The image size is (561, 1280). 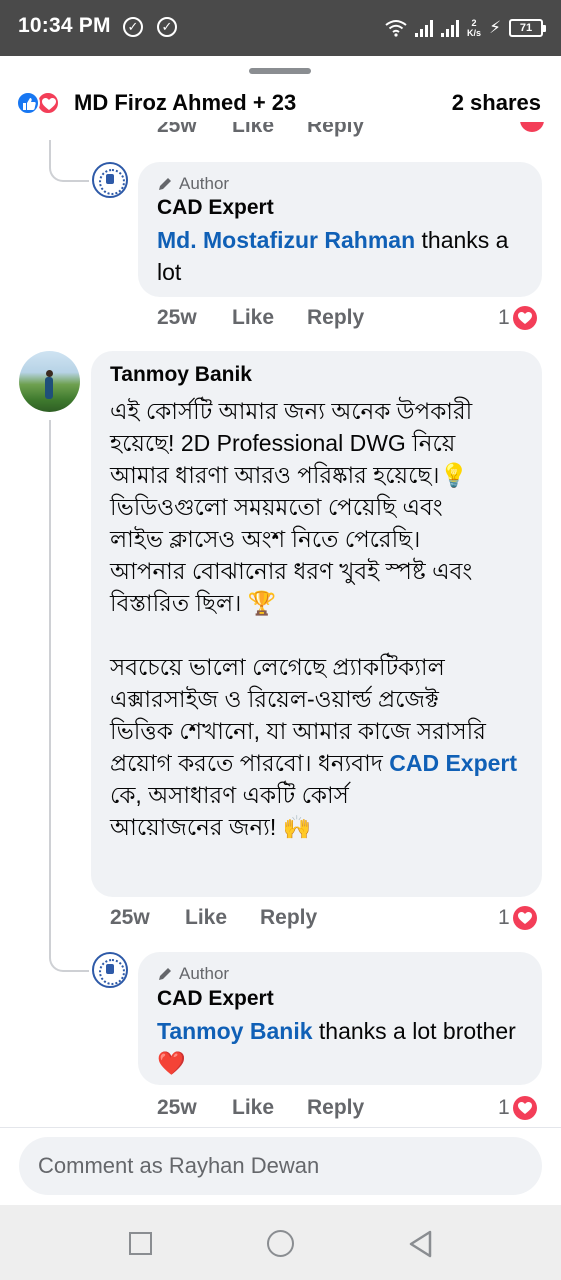 What do you see at coordinates (64, 25) in the screenshot?
I see `status-time: 10:34 PM` at bounding box center [64, 25].